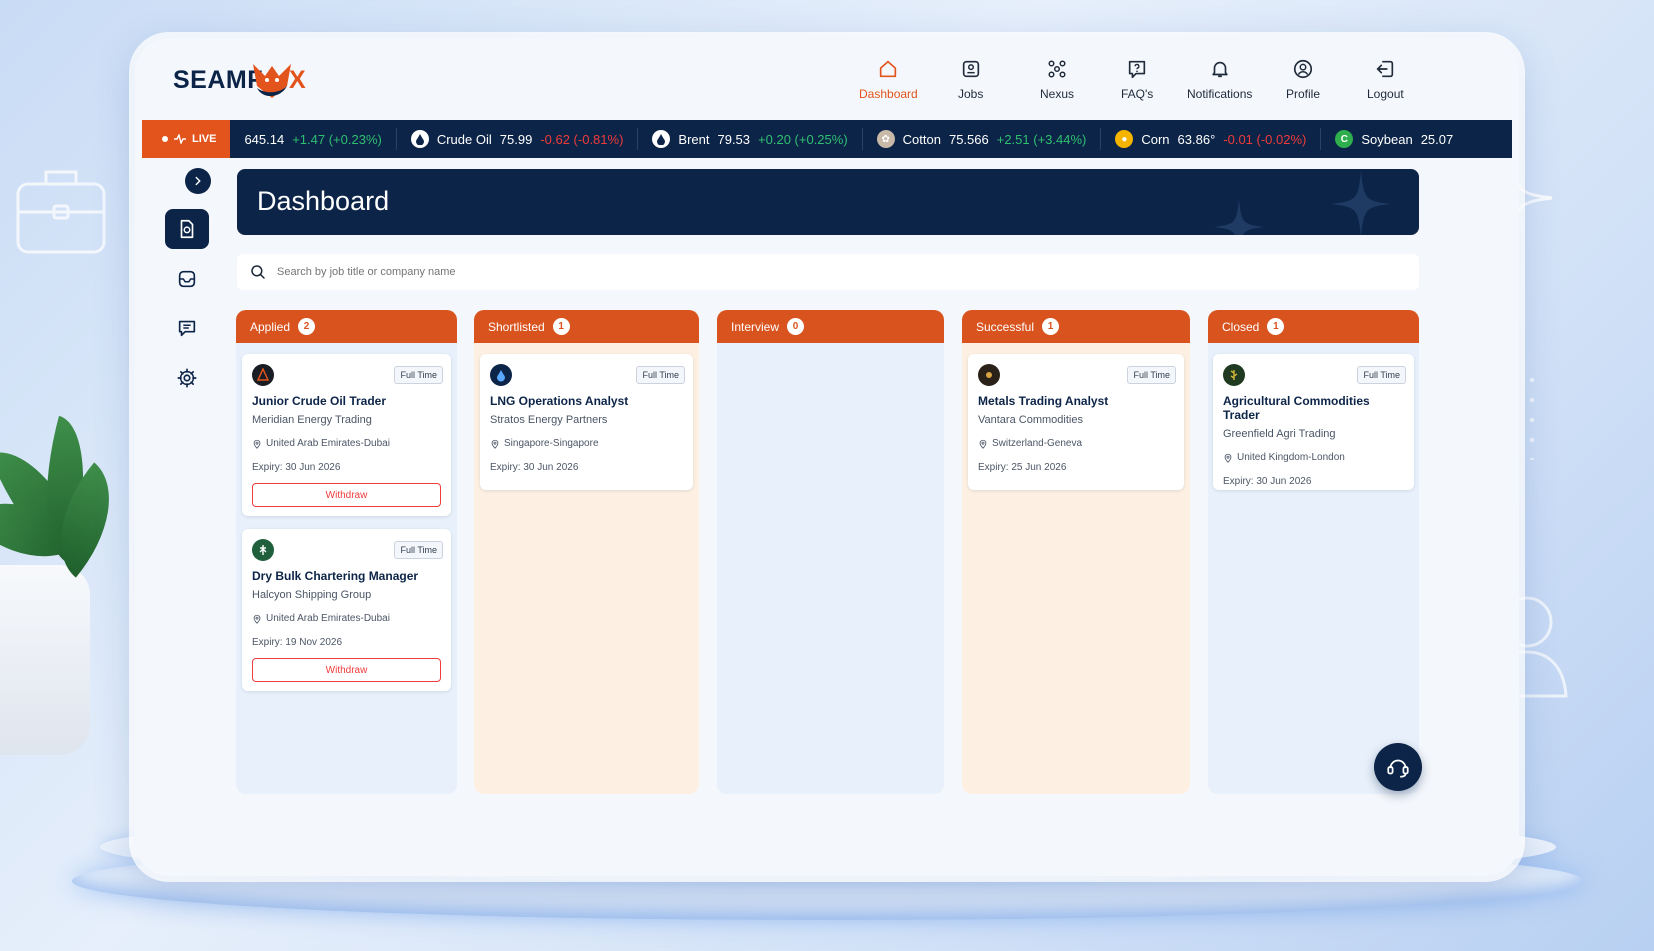 The image size is (1654, 951). What do you see at coordinates (1385, 69) in the screenshot?
I see `logout-icon` at bounding box center [1385, 69].